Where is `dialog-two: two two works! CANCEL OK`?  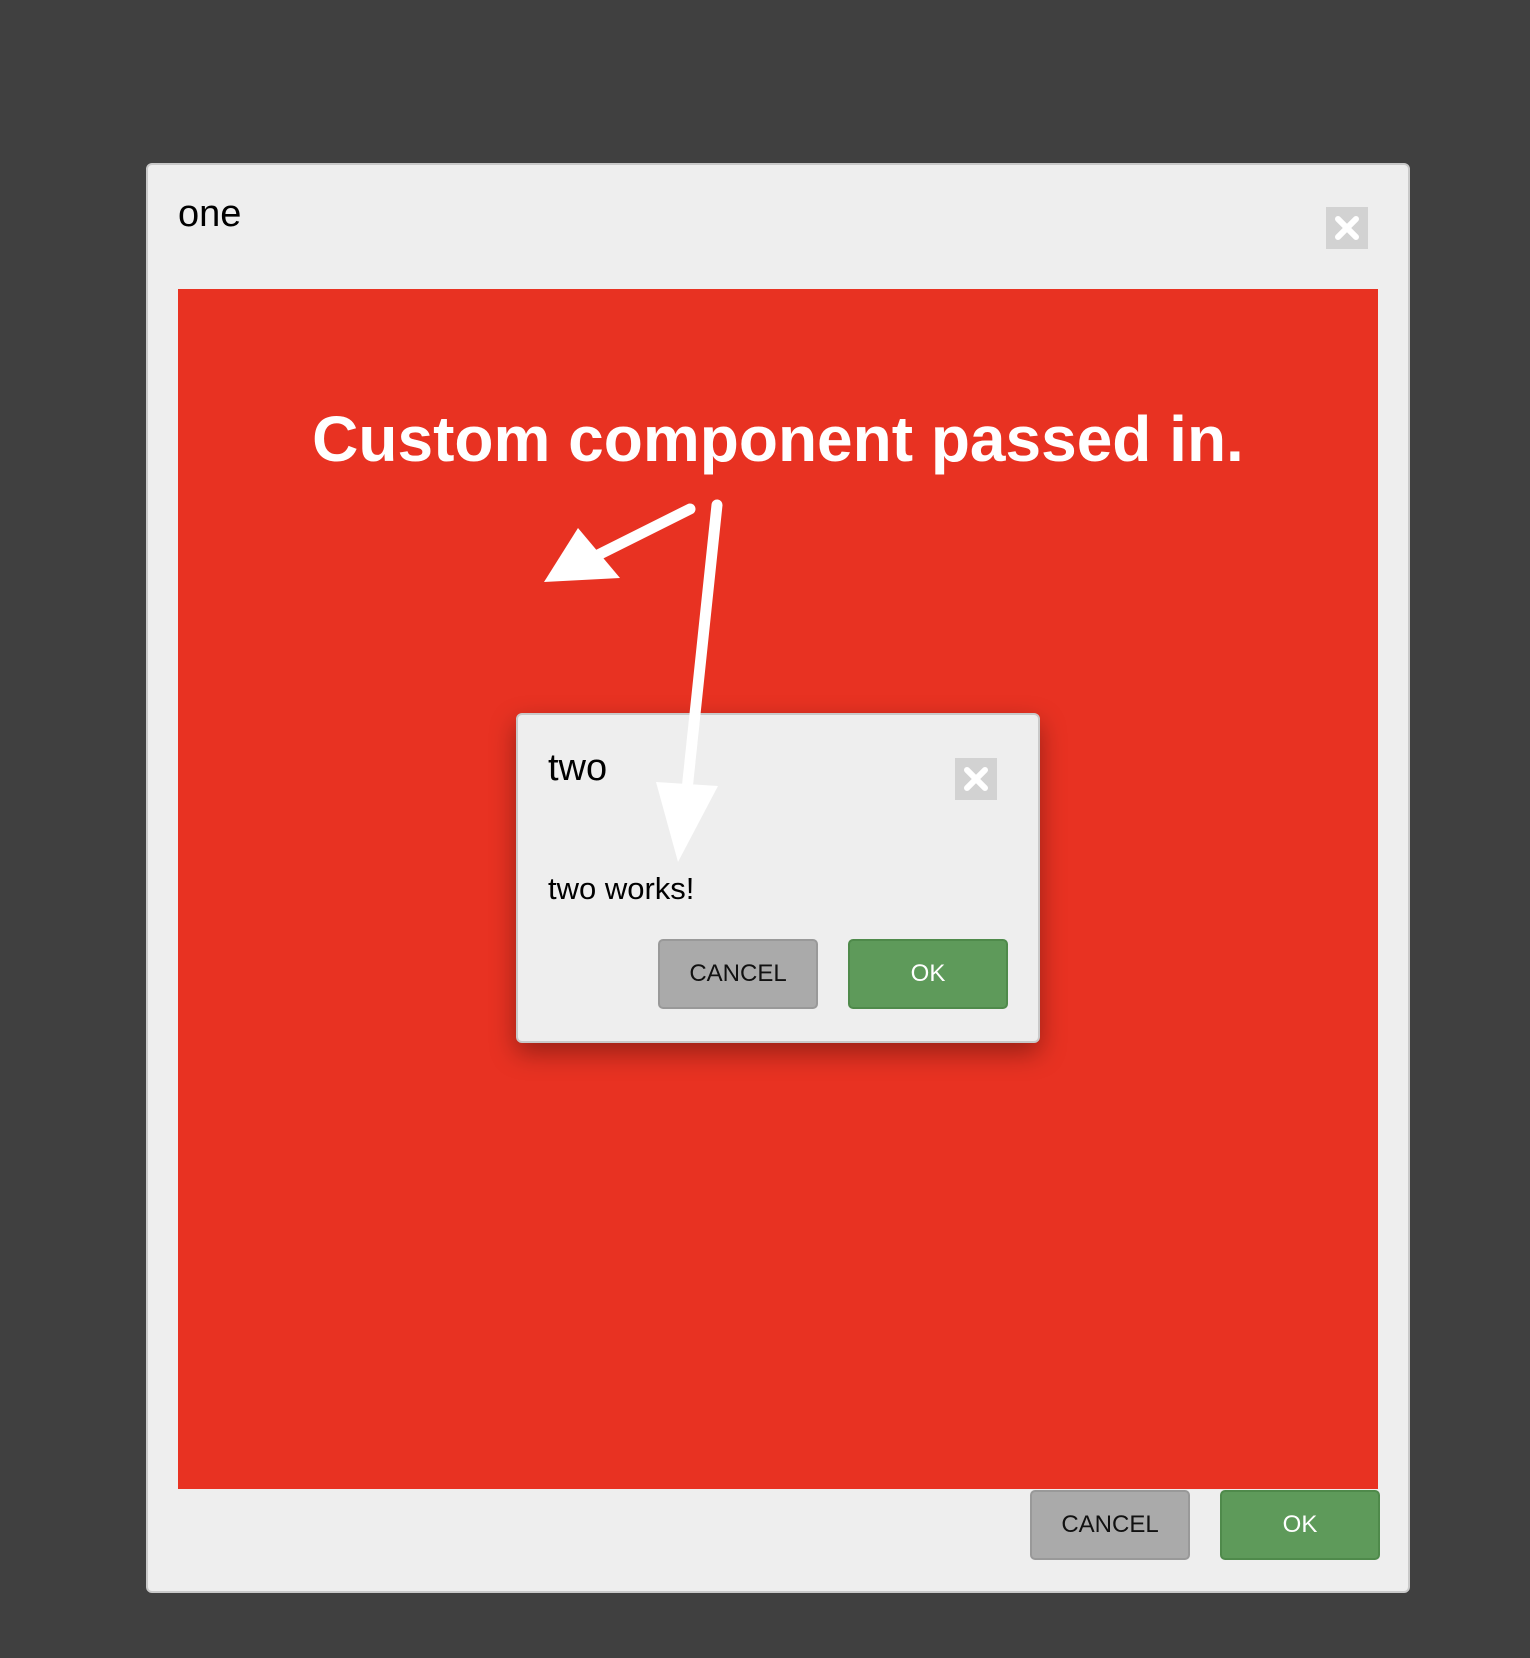
dialog-two: two two works! CANCEL OK is located at coordinates (778, 878).